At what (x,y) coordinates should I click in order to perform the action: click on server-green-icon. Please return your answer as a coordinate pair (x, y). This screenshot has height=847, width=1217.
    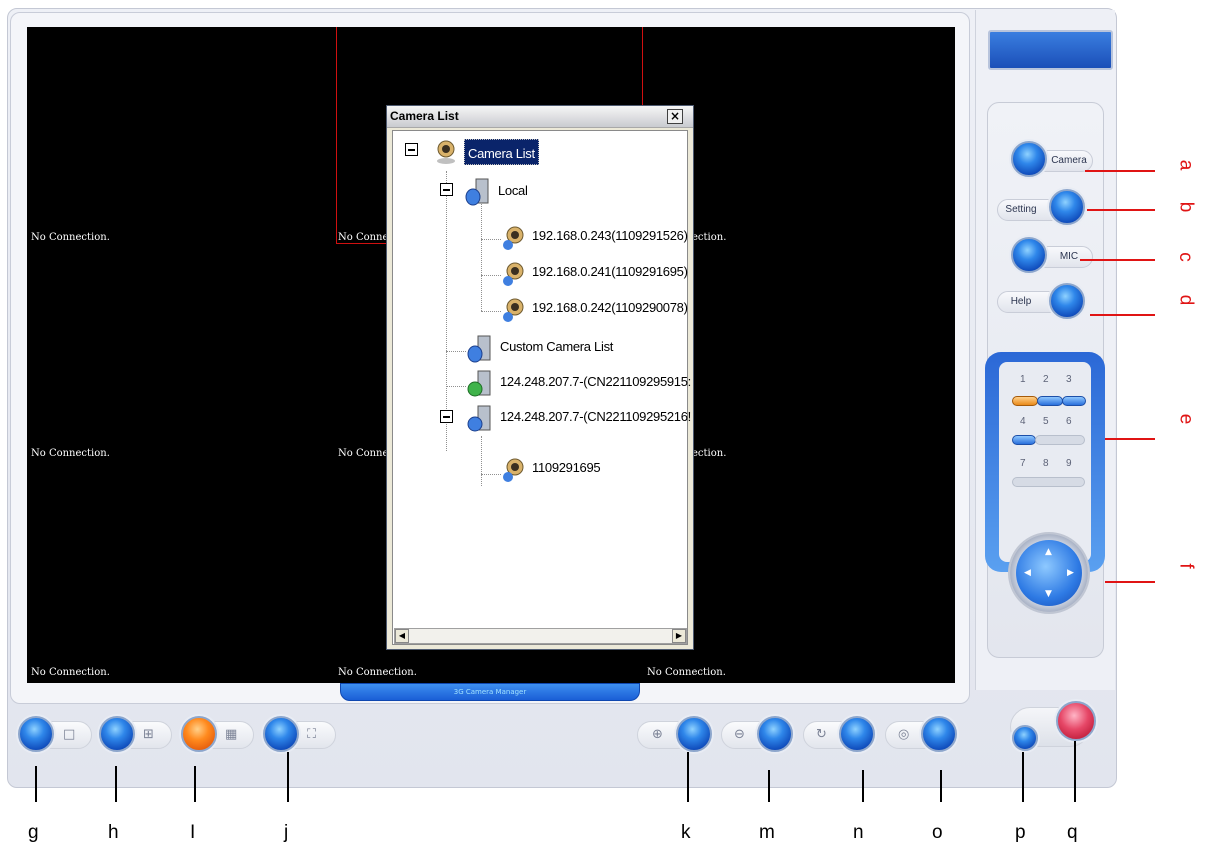
    Looking at the image, I should click on (479, 383).